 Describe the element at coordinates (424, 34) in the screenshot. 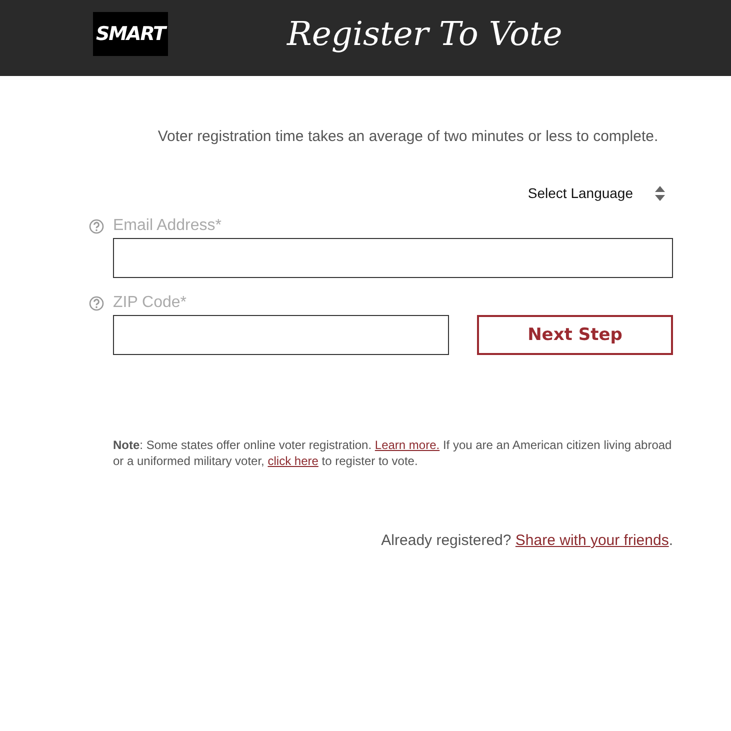

I see `page-title: Register To Vote` at that location.